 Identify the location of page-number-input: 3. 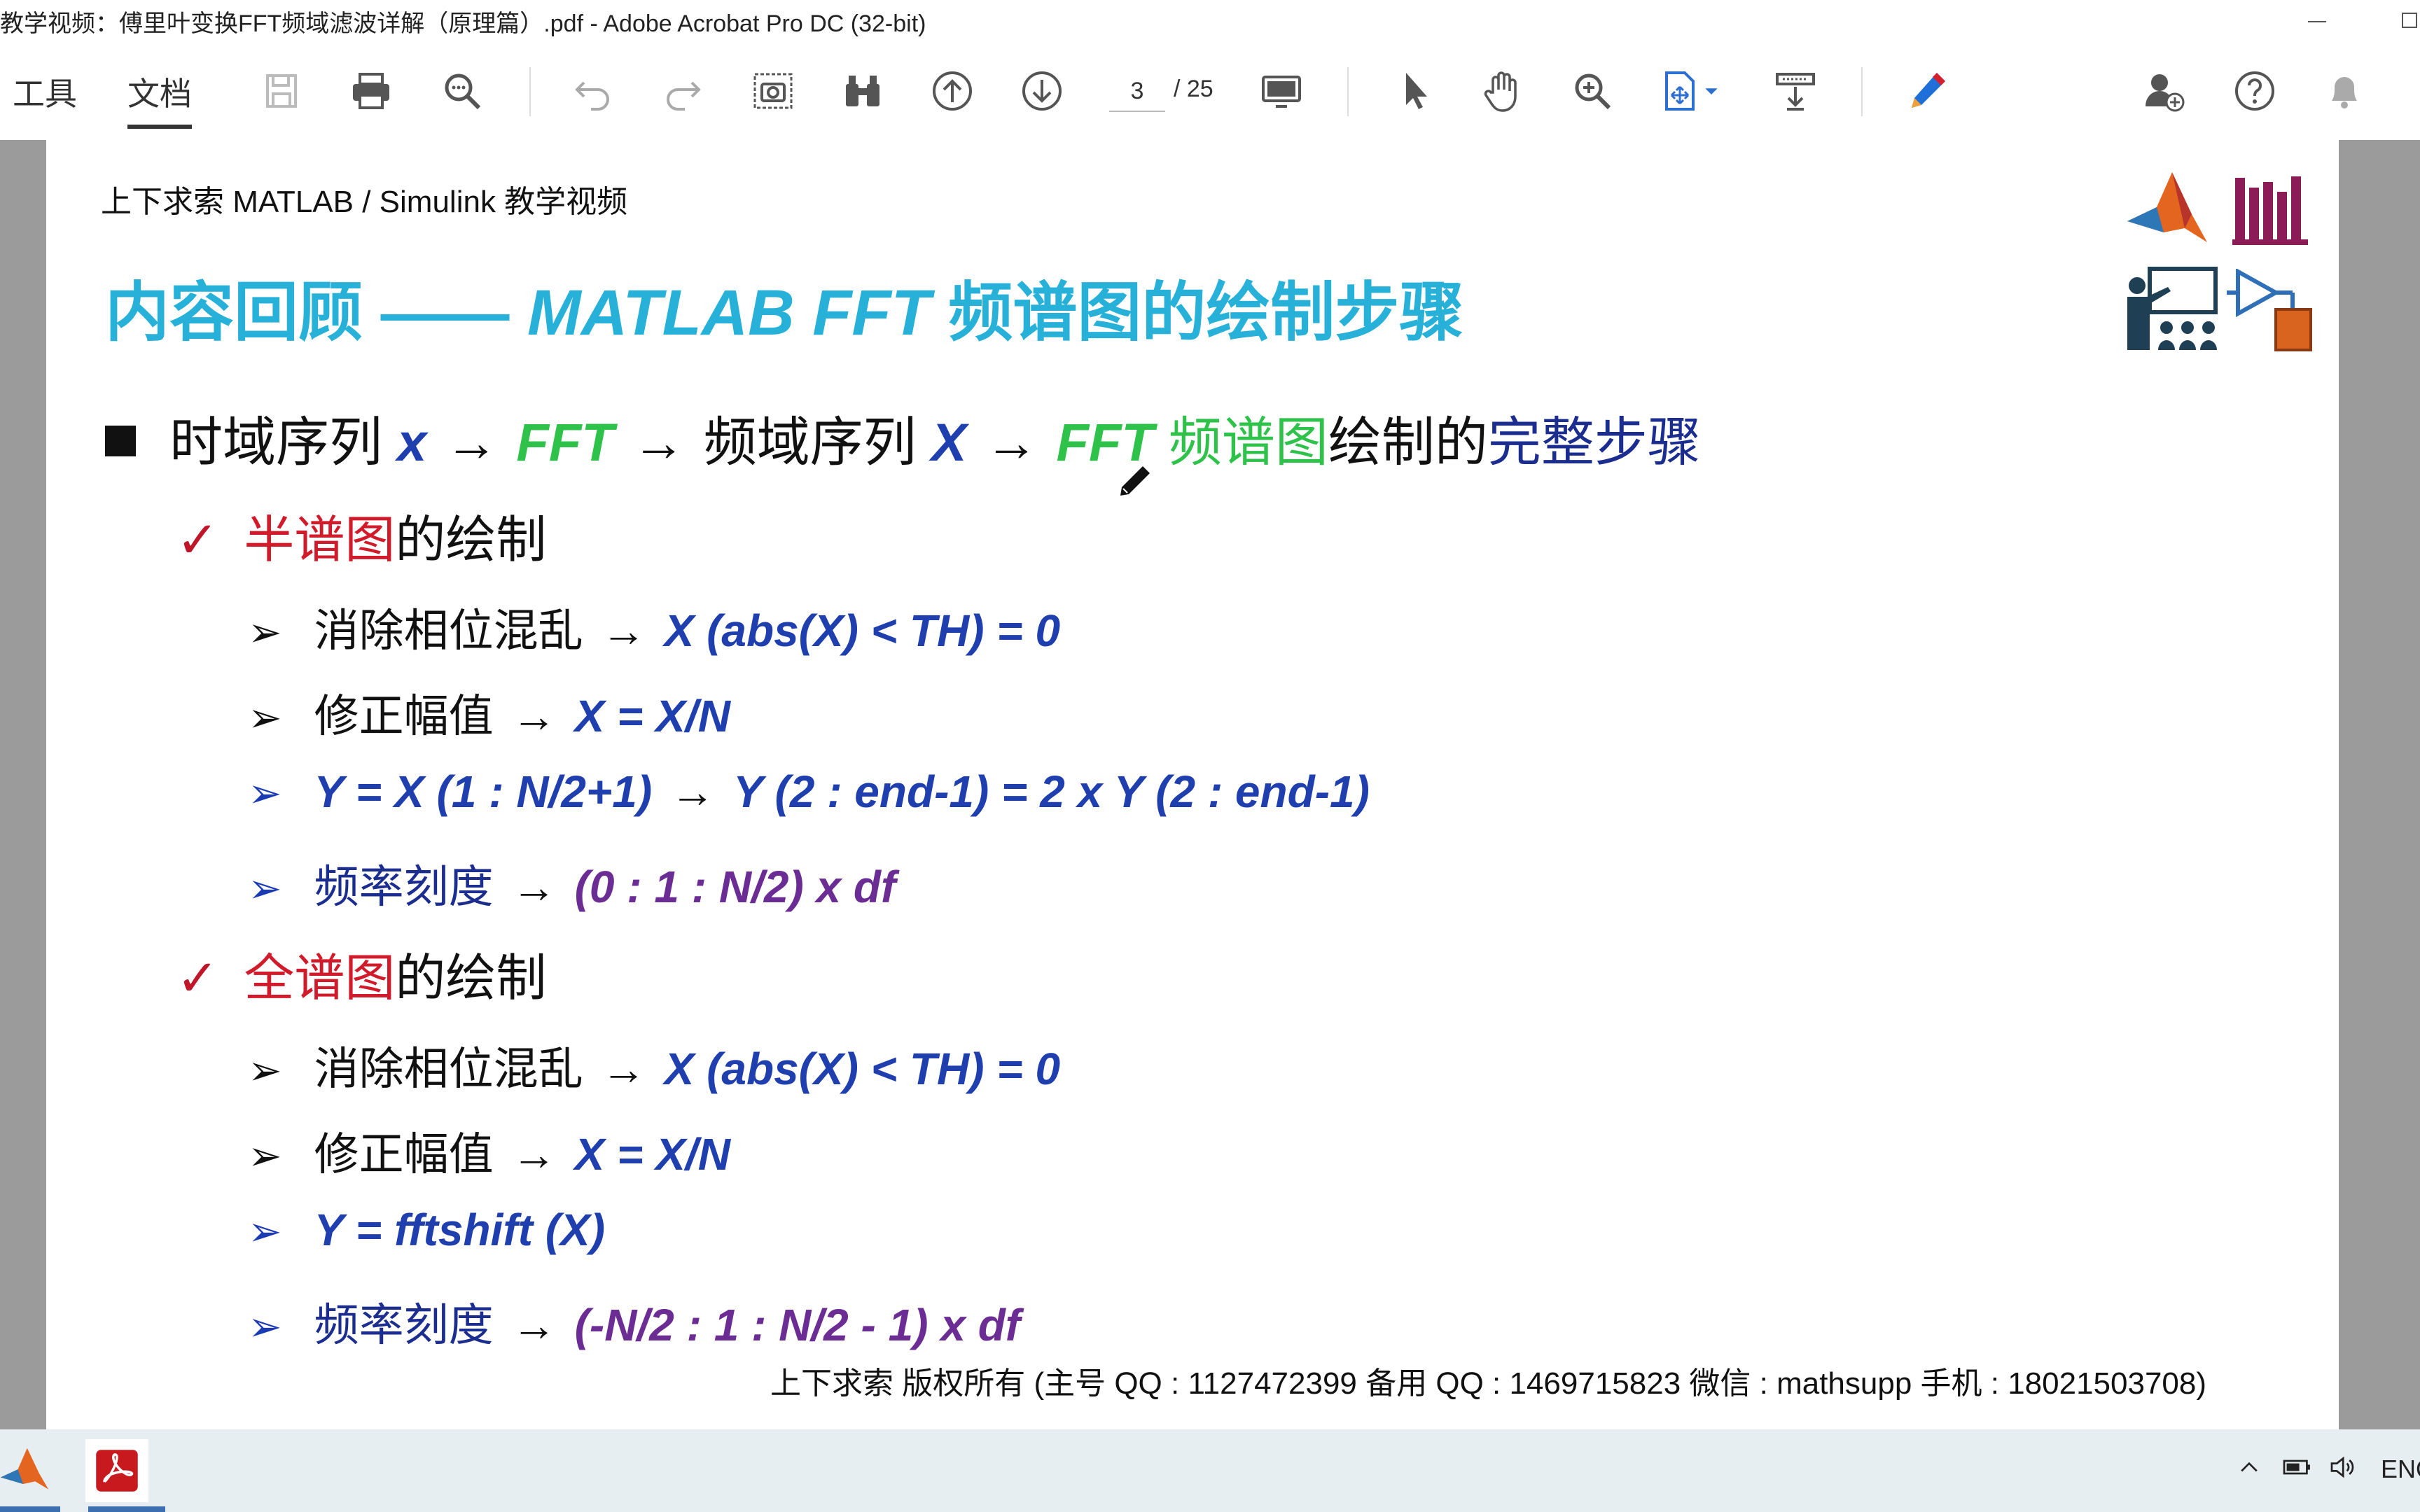
(1137, 91).